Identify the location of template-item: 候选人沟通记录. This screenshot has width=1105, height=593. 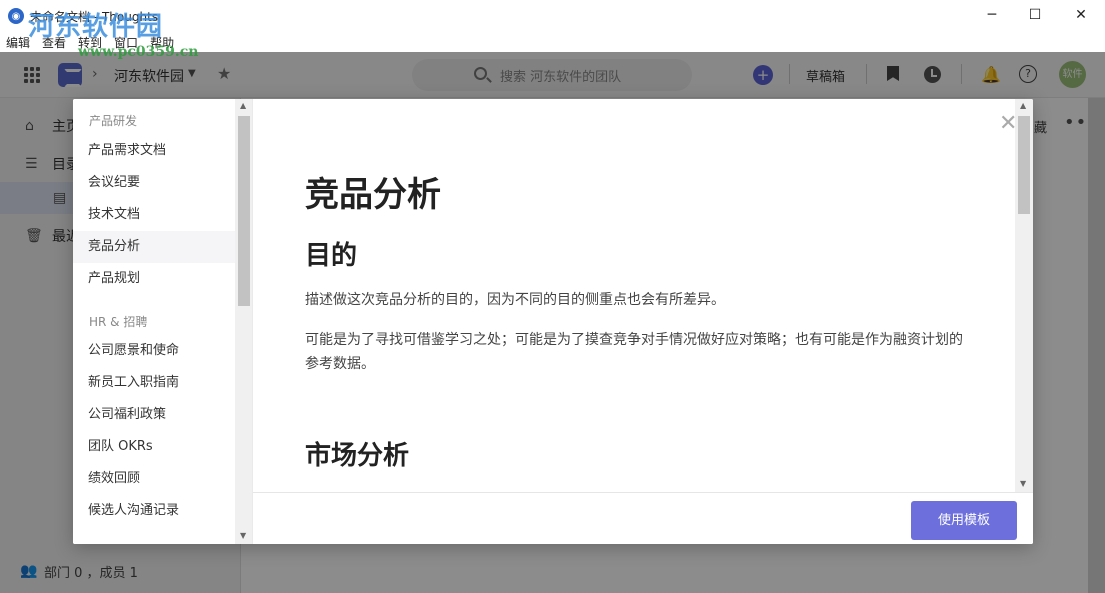
(154, 511).